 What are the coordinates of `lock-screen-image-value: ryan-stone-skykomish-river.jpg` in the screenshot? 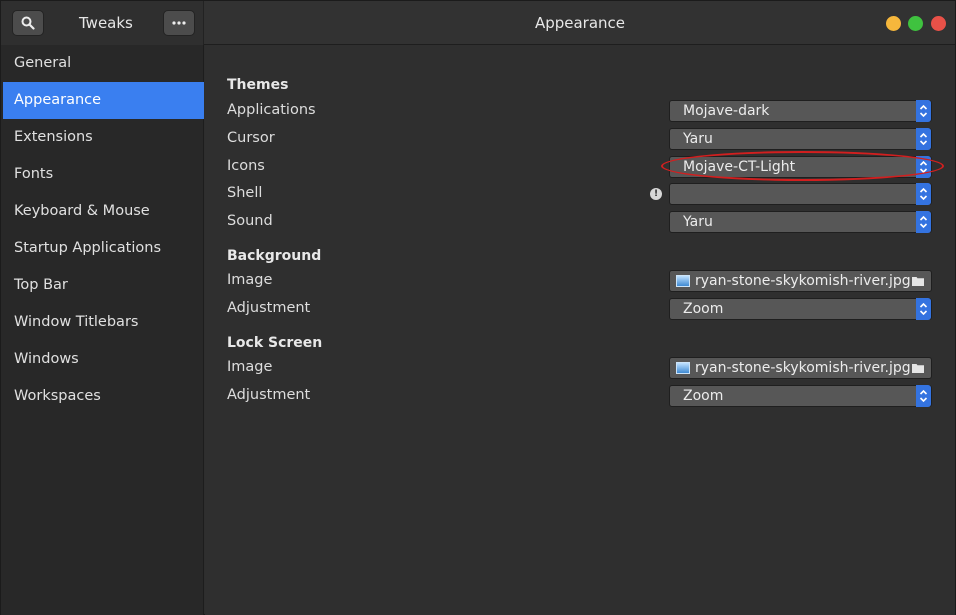 It's located at (803, 368).